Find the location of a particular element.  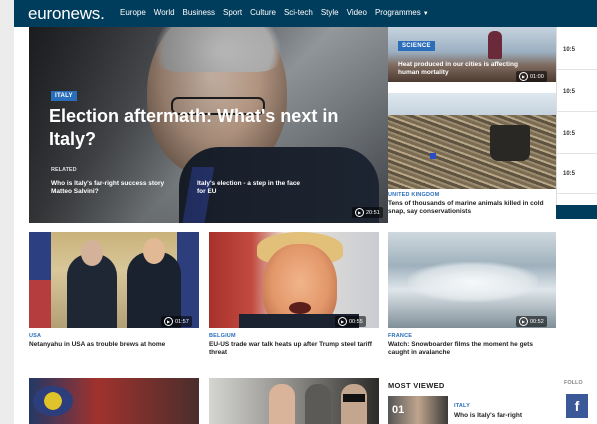

nav-link-world: World is located at coordinates (164, 12).